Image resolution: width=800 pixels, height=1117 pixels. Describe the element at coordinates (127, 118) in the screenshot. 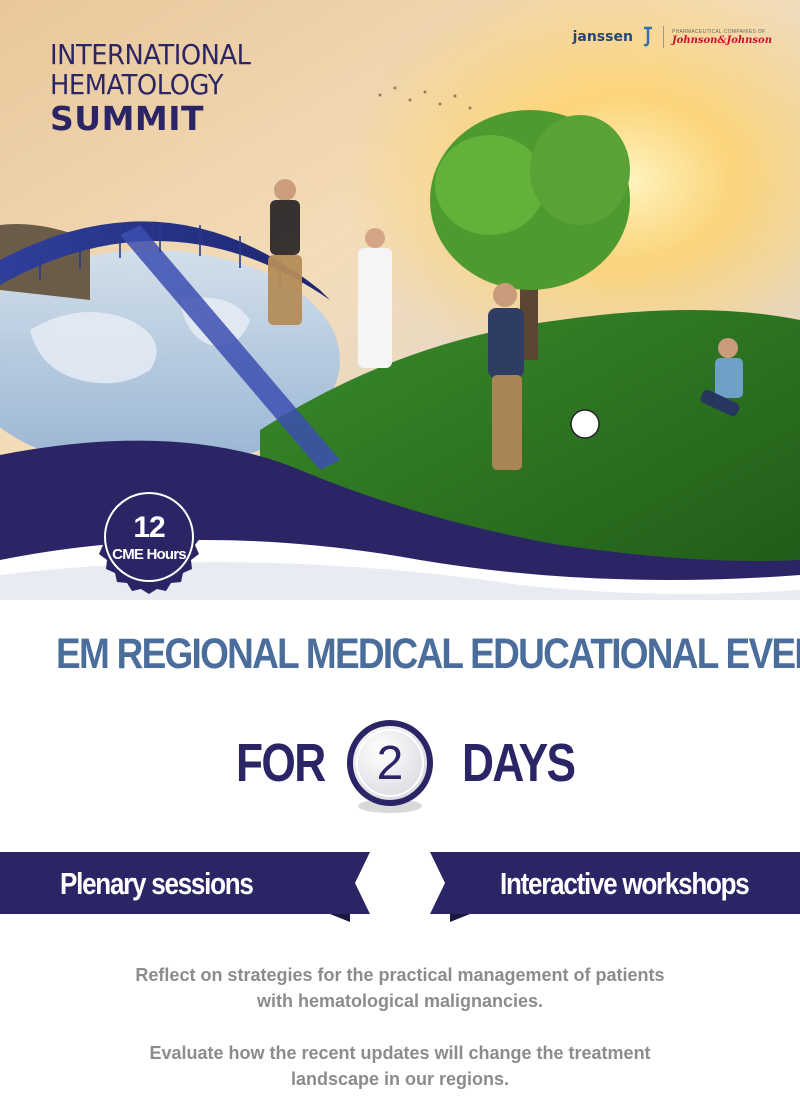

I see `title-line-summit: SUMMIT` at that location.